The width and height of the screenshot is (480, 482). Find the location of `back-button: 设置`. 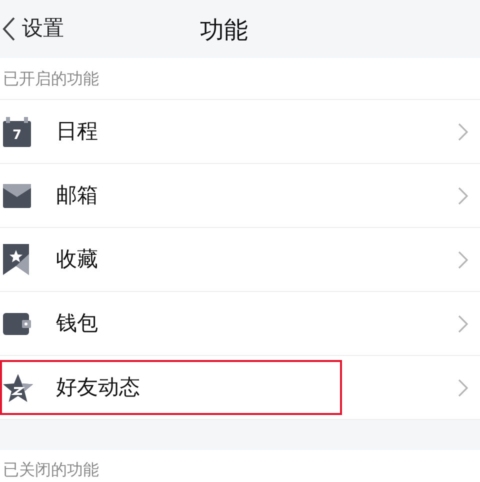

back-button: 设置 is located at coordinates (32, 29).